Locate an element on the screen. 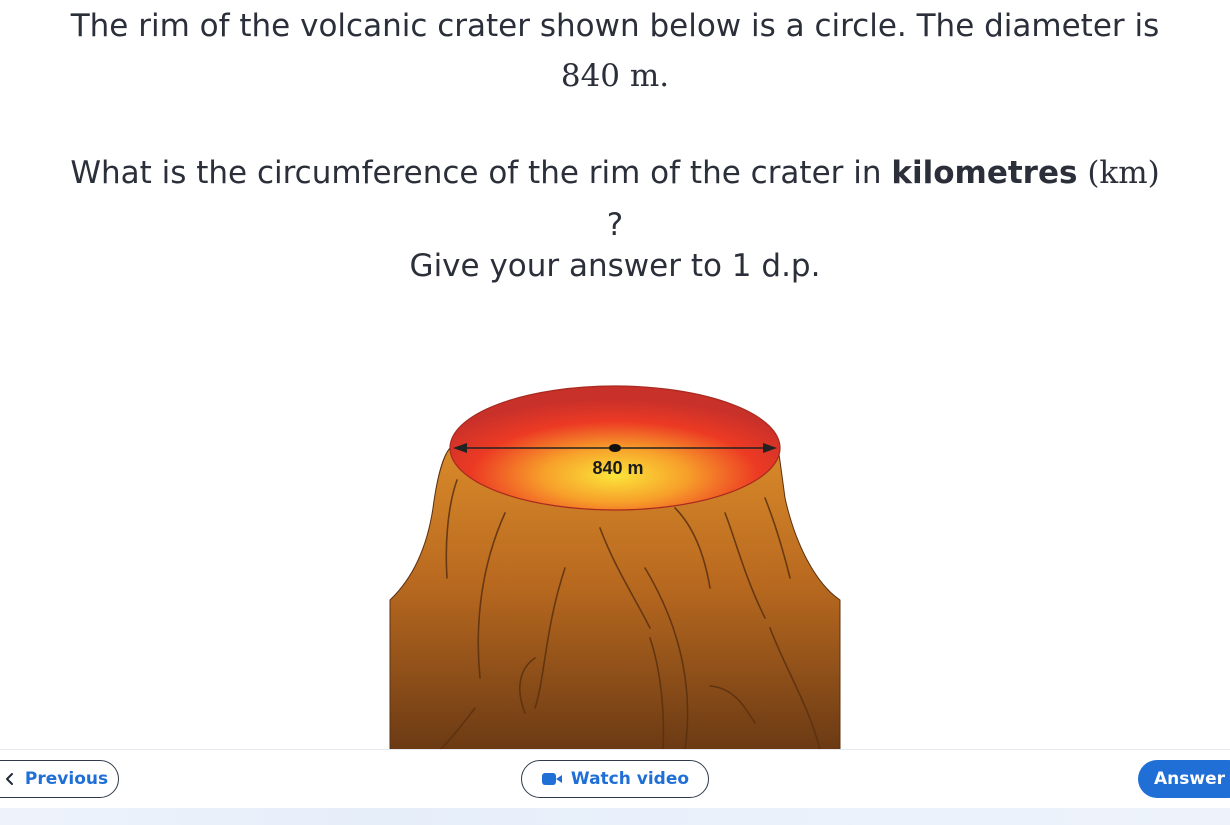 The image size is (1230, 825). question-line-4: ? is located at coordinates (615, 225).